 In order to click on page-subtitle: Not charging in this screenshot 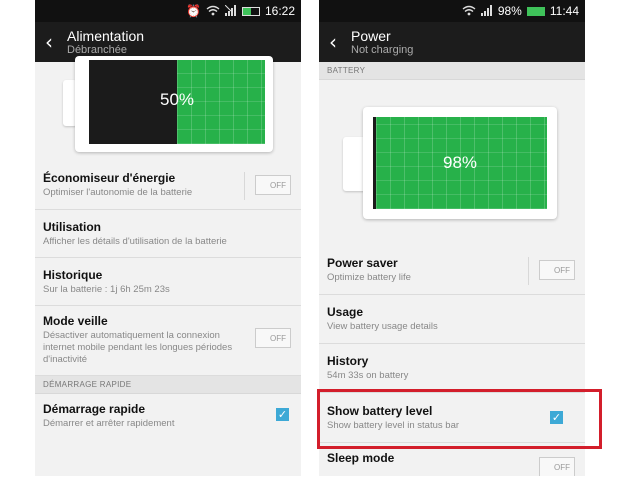, I will do `click(382, 49)`.